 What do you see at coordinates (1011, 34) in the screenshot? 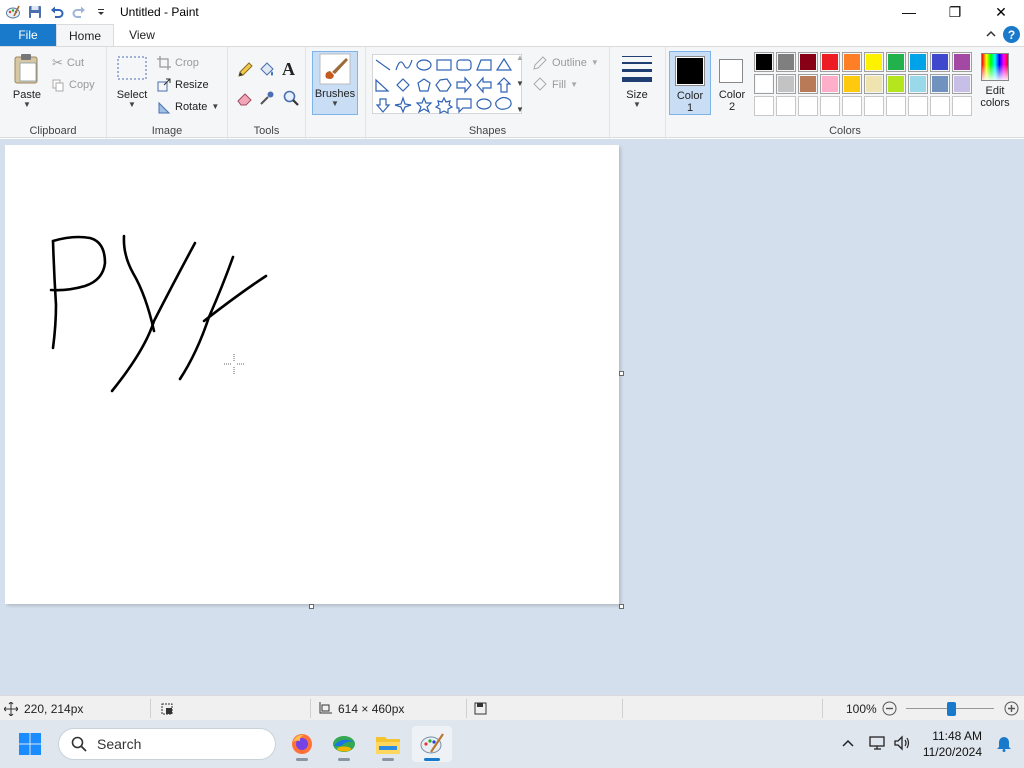
I see `help-icon: ?` at bounding box center [1011, 34].